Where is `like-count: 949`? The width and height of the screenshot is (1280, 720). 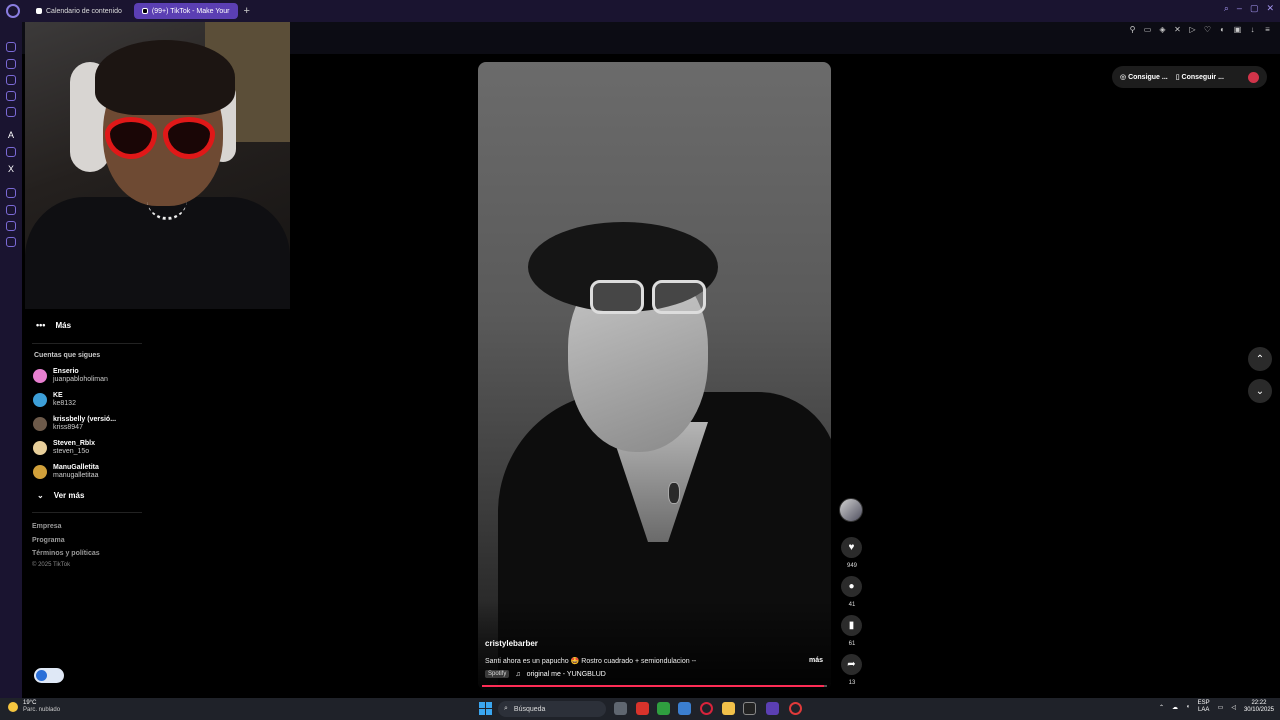
like-count: 949 is located at coordinates (851, 566).